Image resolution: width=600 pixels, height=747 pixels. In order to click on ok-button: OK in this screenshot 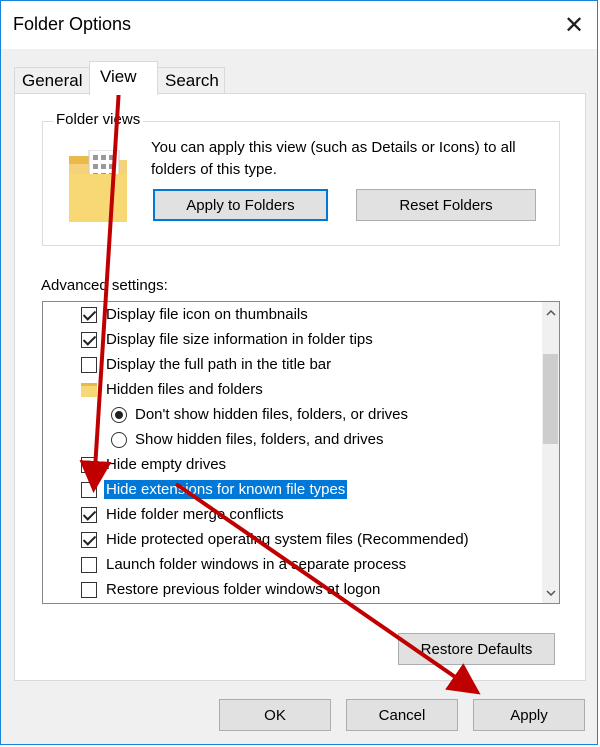, I will do `click(275, 715)`.